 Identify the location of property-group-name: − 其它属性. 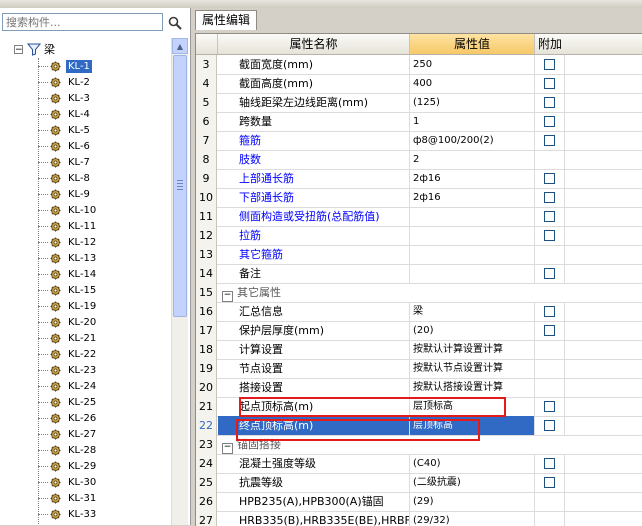
(376, 292).